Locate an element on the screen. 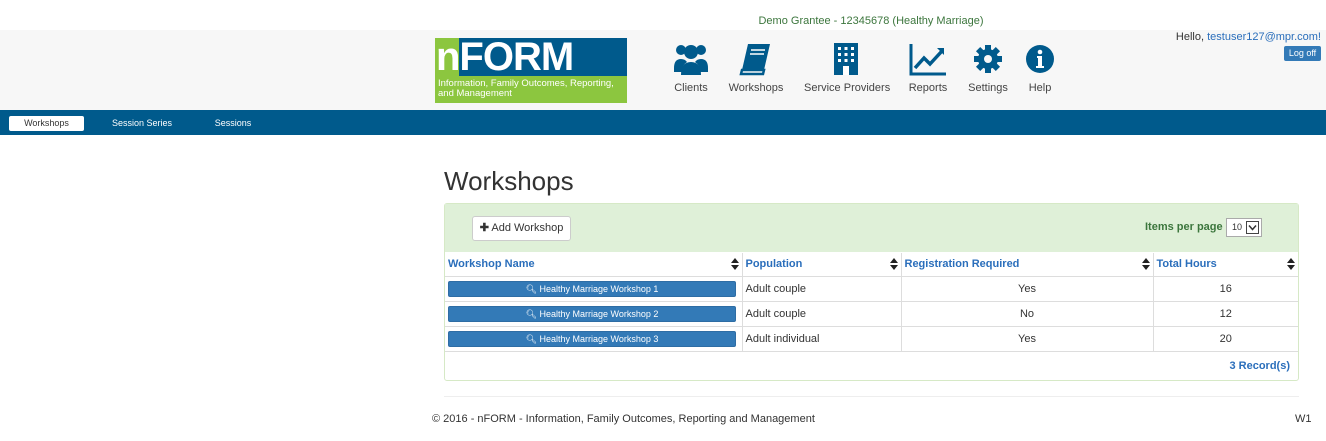 Image resolution: width=1326 pixels, height=441 pixels. tab-sessions: Sessions is located at coordinates (233, 123).